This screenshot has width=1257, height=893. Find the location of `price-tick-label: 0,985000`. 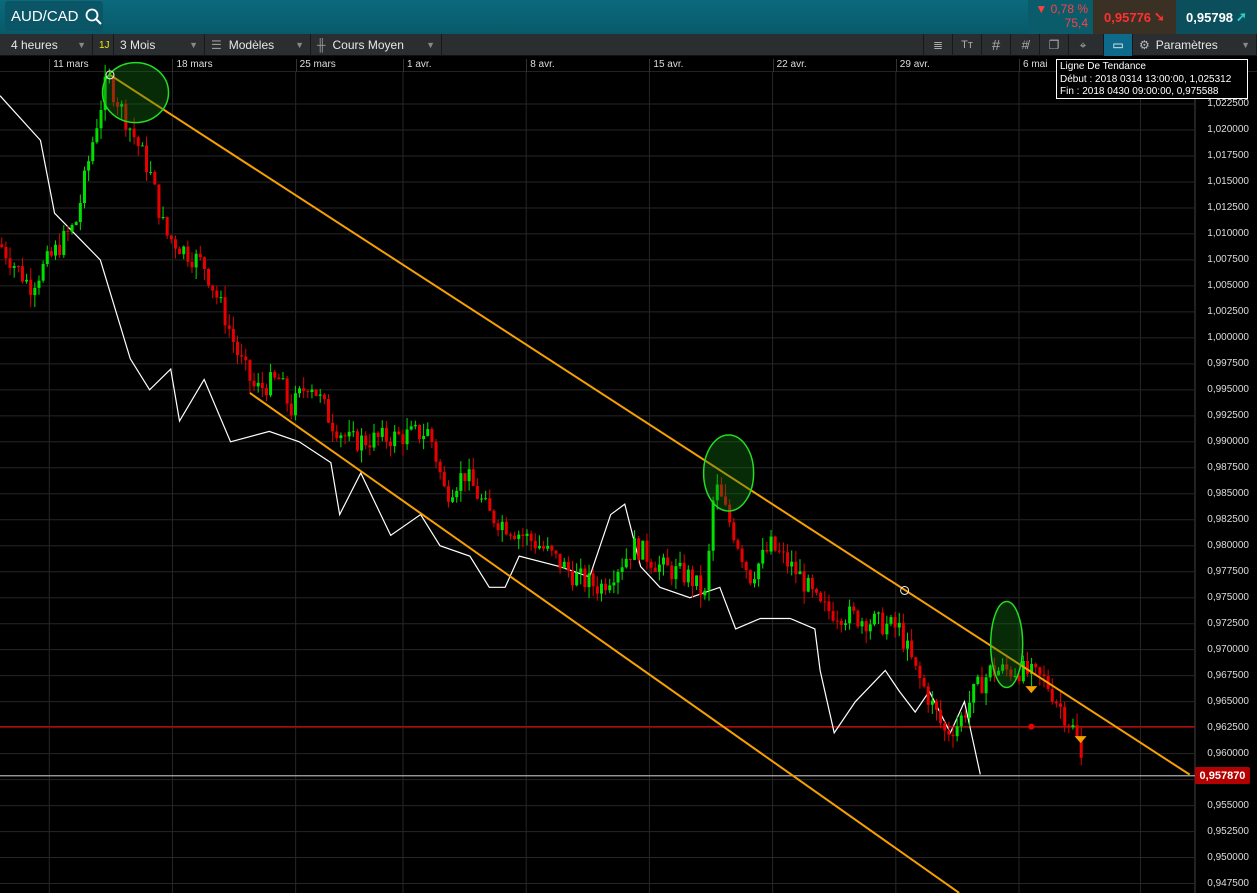

price-tick-label: 0,985000 is located at coordinates (1228, 493).